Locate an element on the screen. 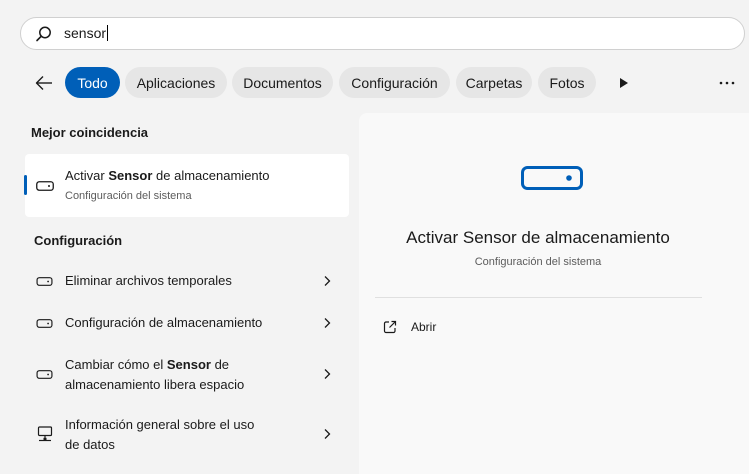 The image size is (749, 474). open-external-icon is located at coordinates (390, 327).